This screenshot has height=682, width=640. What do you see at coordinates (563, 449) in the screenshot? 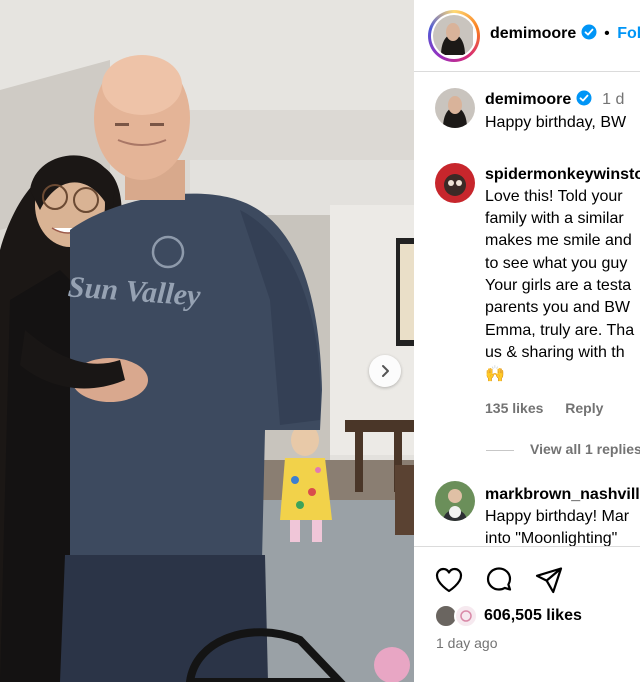
I see `view-replies-button: View all 1 replies` at bounding box center [563, 449].